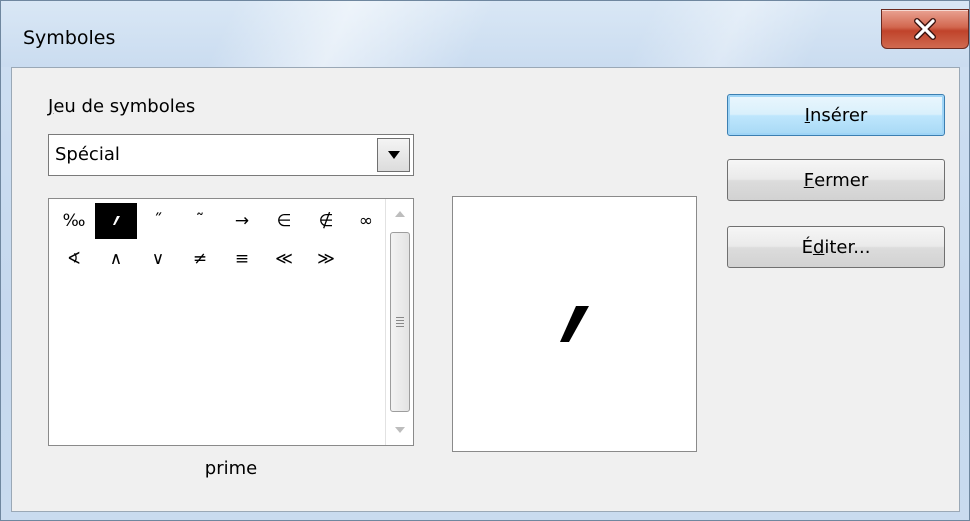 Image resolution: width=970 pixels, height=521 pixels. Describe the element at coordinates (242, 221) in the screenshot. I see `symbol-cell: →` at that location.